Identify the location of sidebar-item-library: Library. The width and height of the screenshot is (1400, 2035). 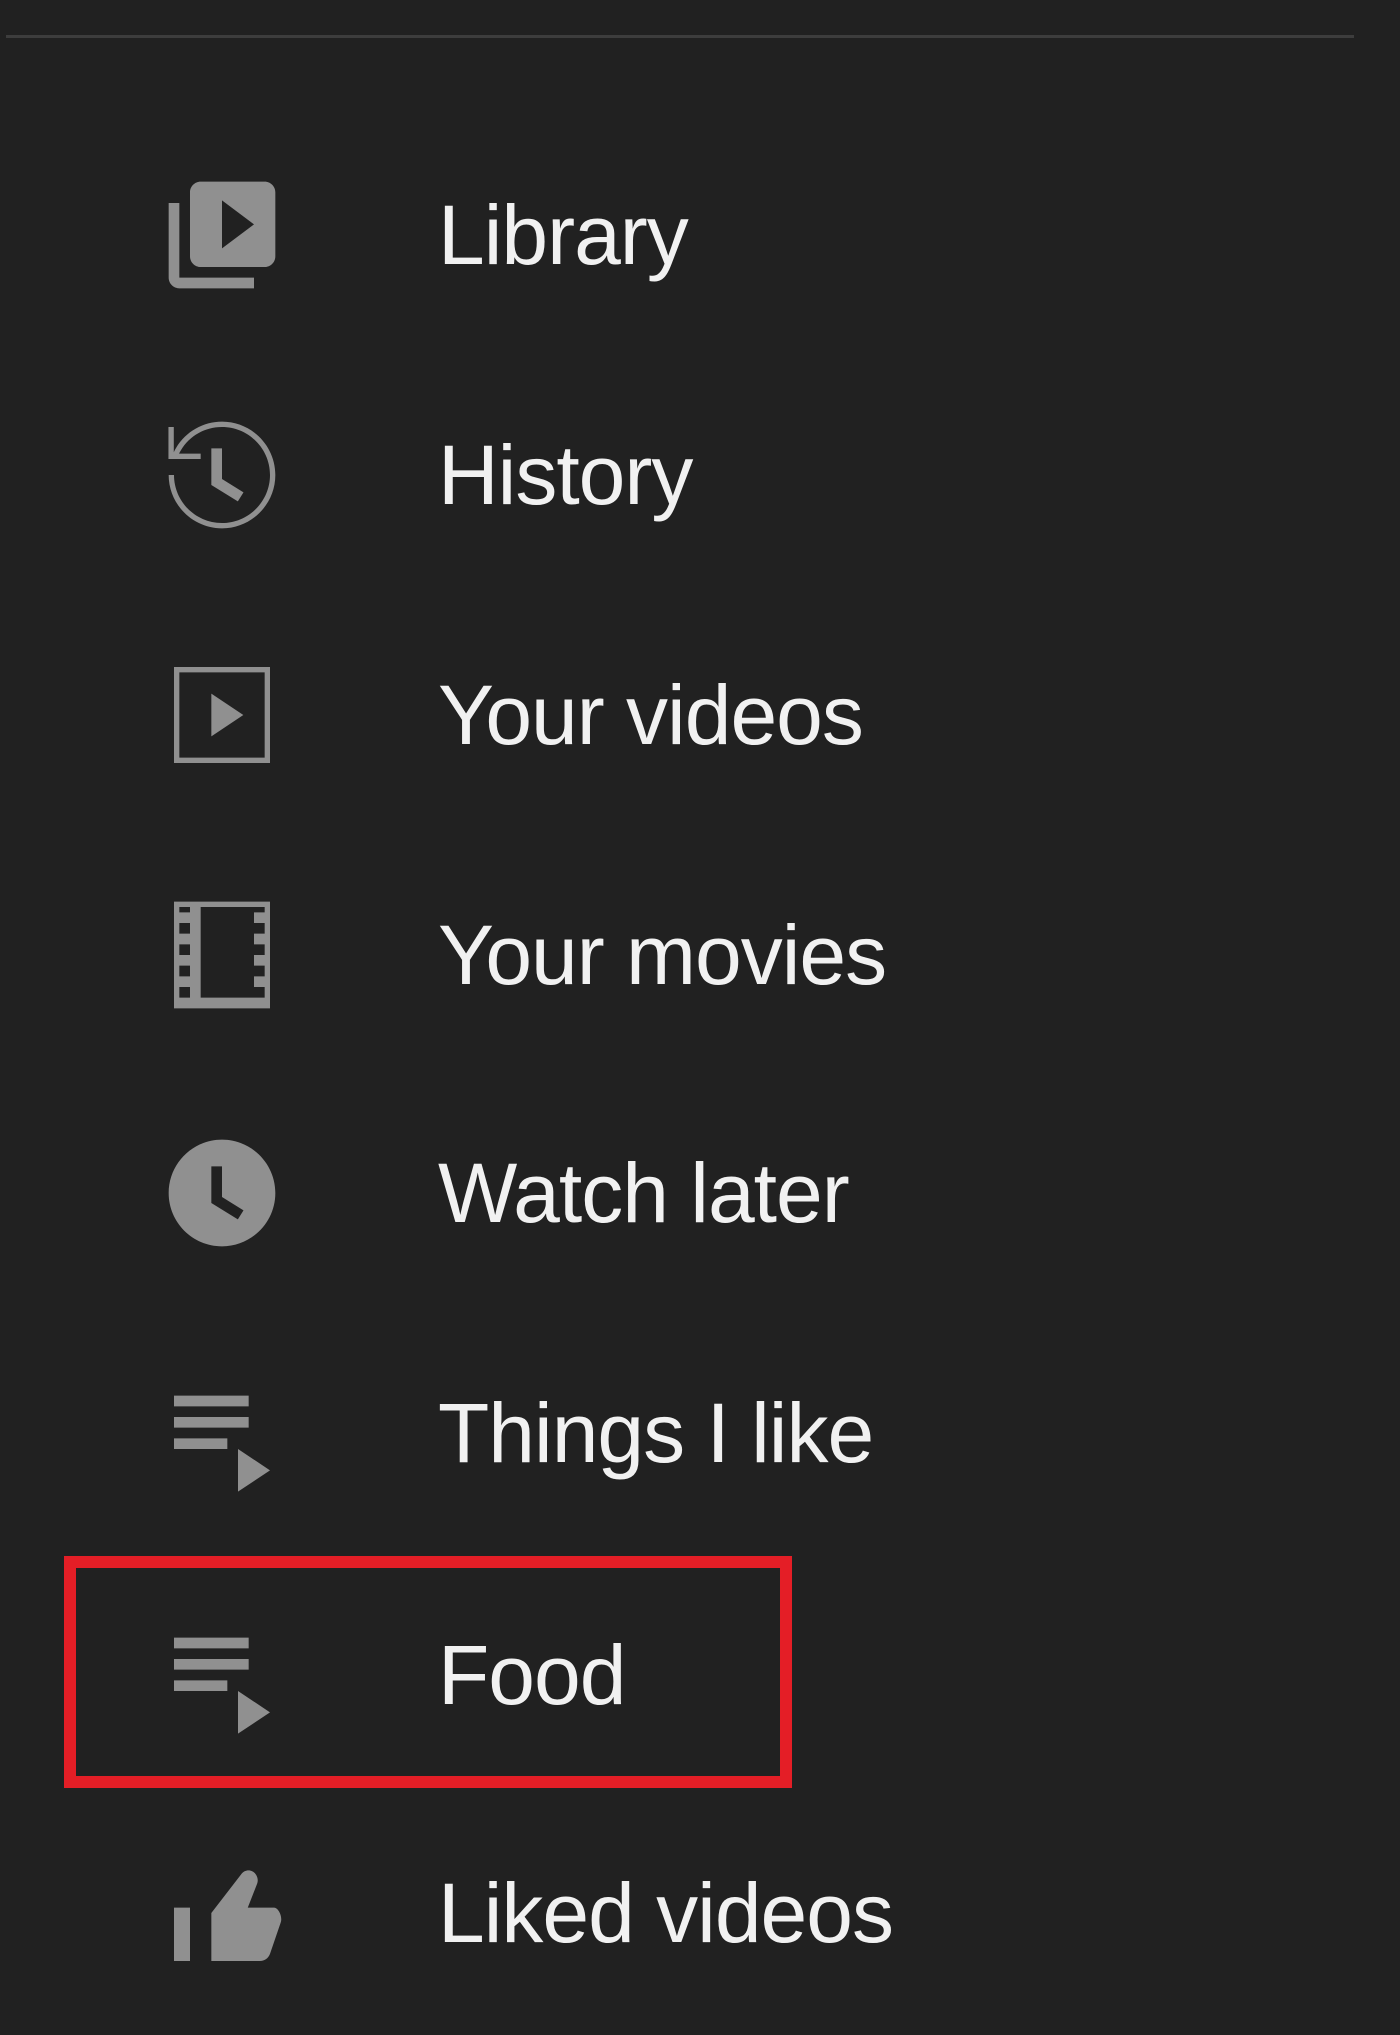
(680, 235).